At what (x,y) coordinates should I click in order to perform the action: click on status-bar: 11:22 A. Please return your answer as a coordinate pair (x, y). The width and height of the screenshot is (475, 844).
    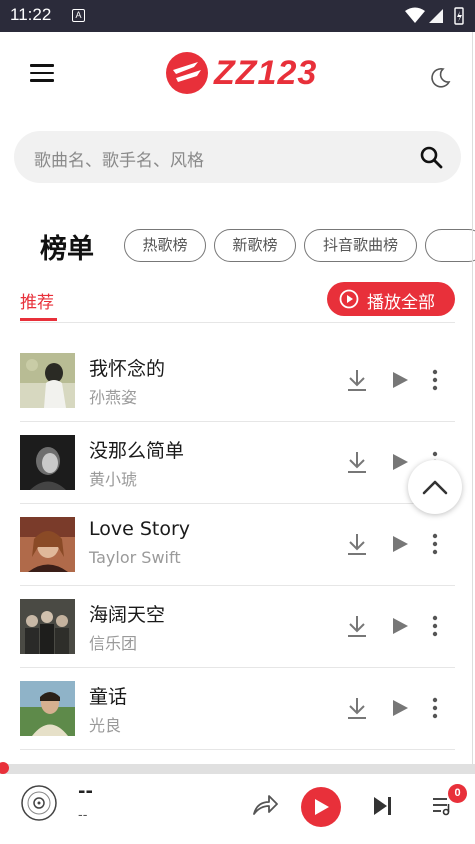
    Looking at the image, I should click on (237, 16).